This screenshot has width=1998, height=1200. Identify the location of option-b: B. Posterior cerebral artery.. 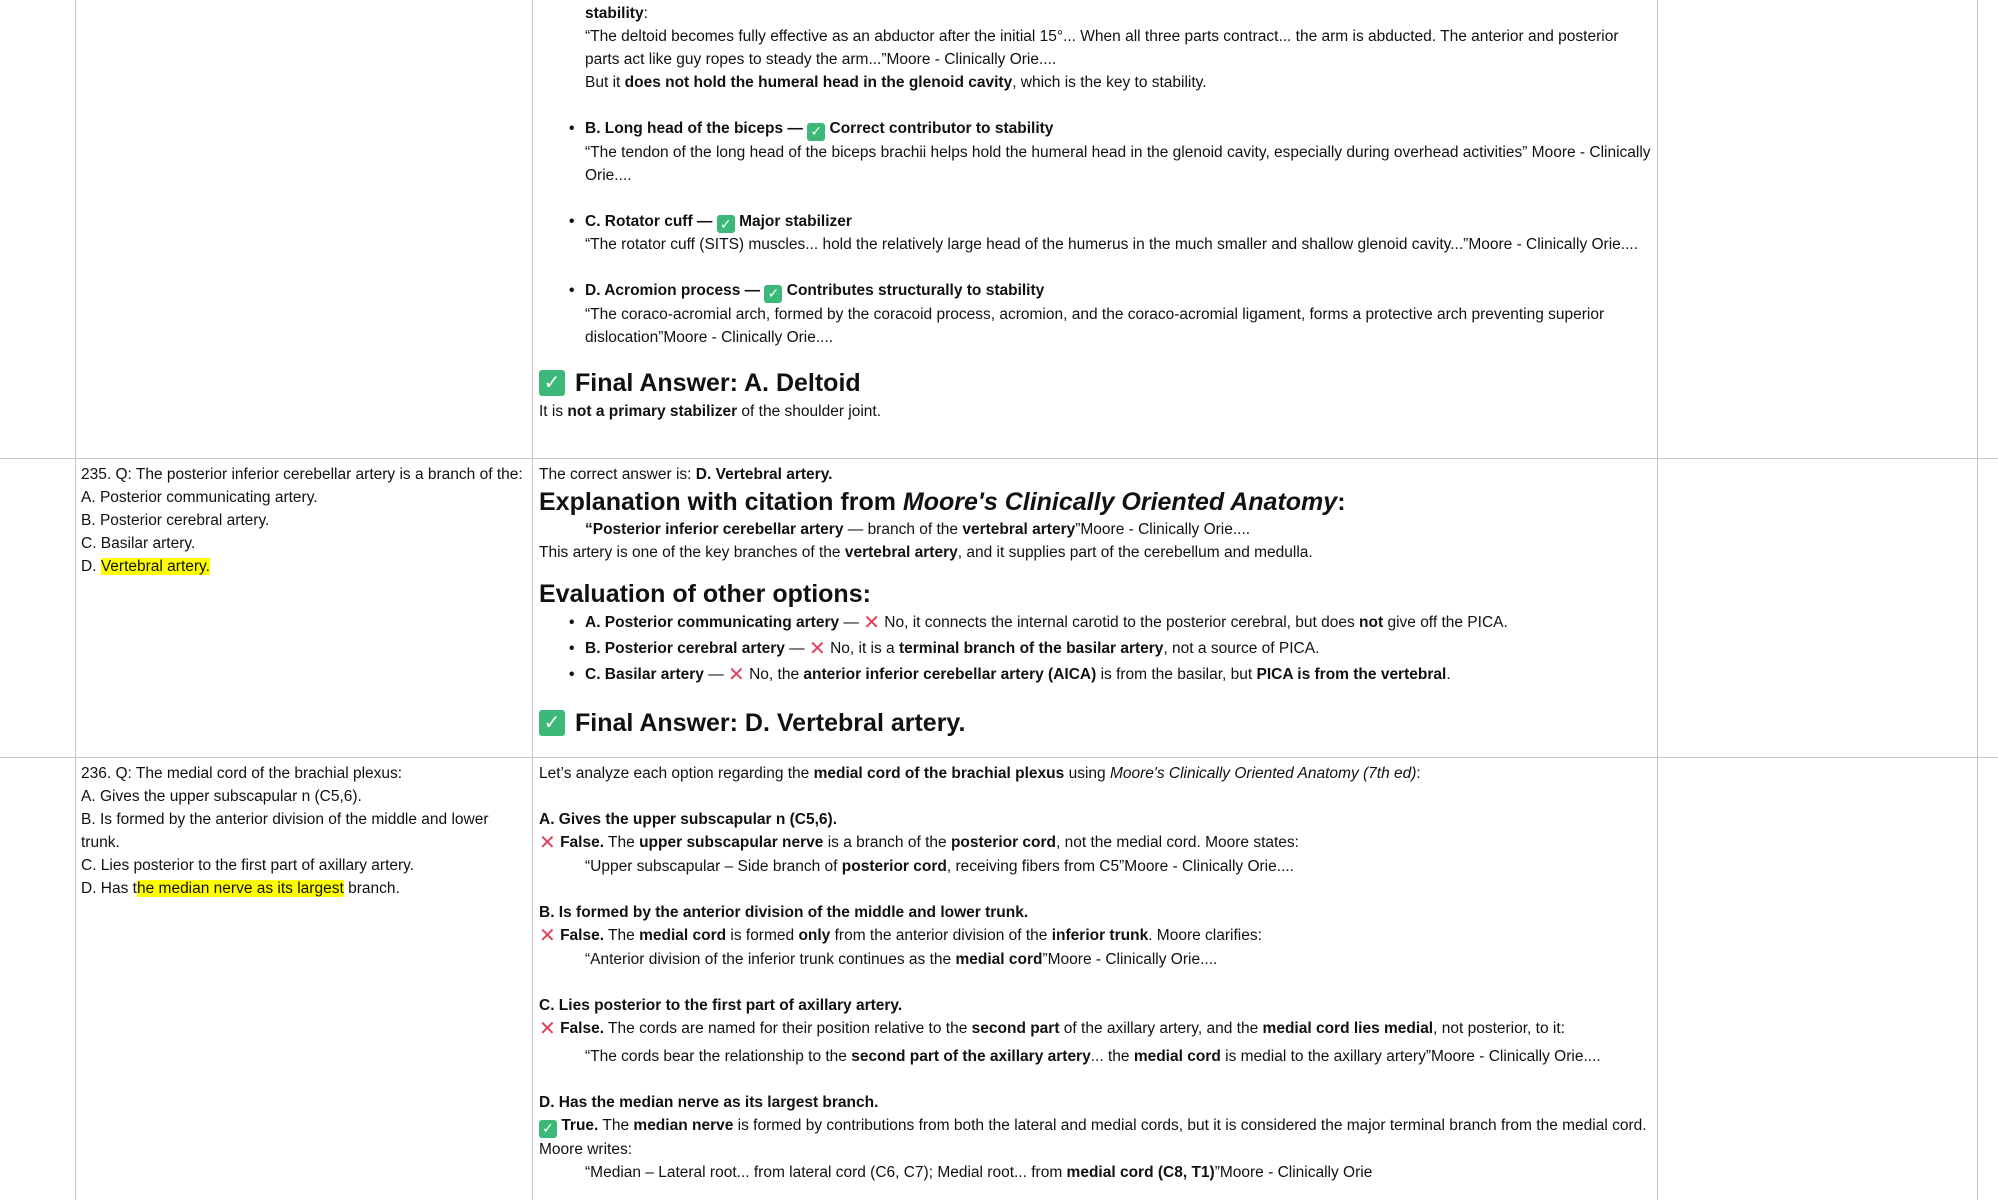
(175, 520).